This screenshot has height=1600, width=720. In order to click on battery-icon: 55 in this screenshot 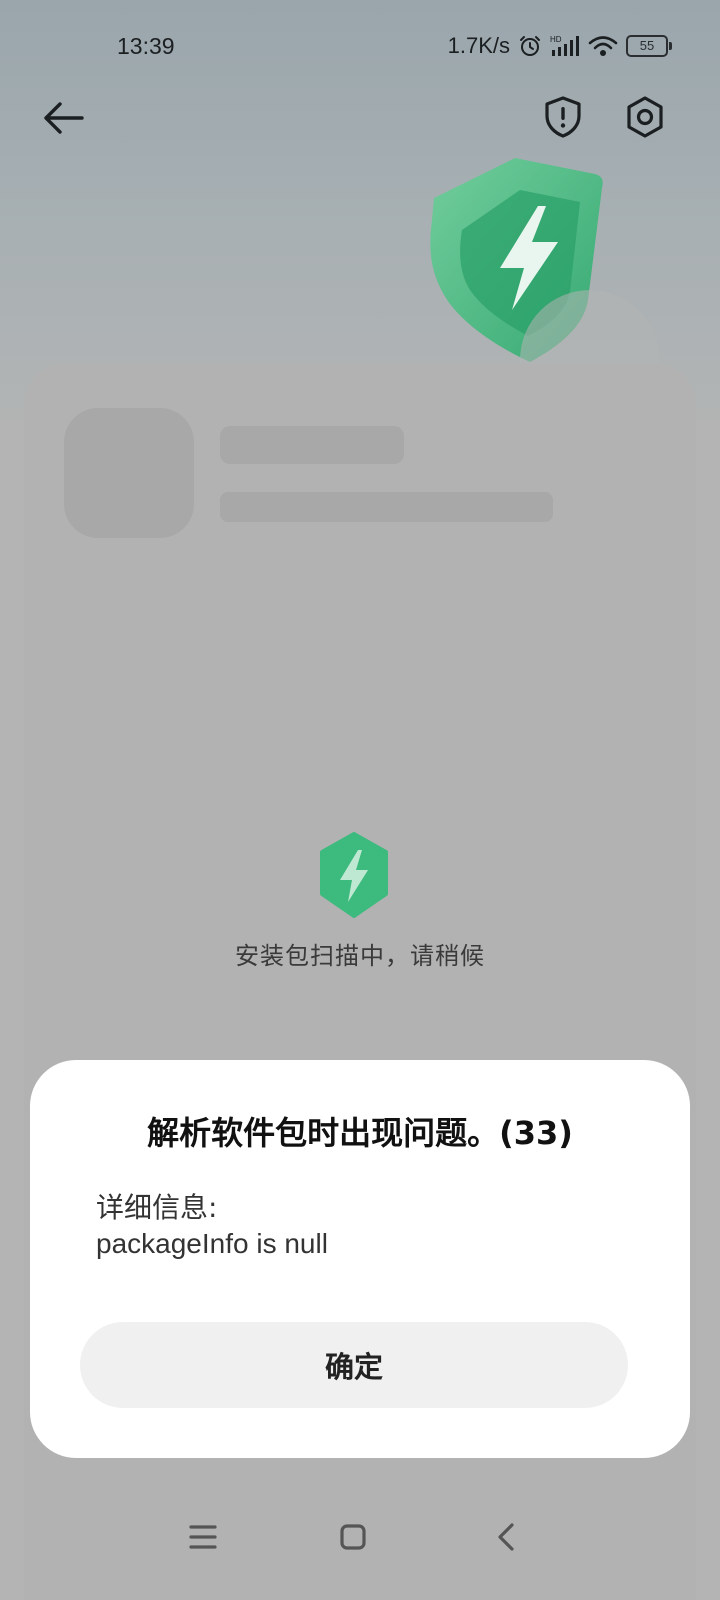, I will do `click(649, 46)`.